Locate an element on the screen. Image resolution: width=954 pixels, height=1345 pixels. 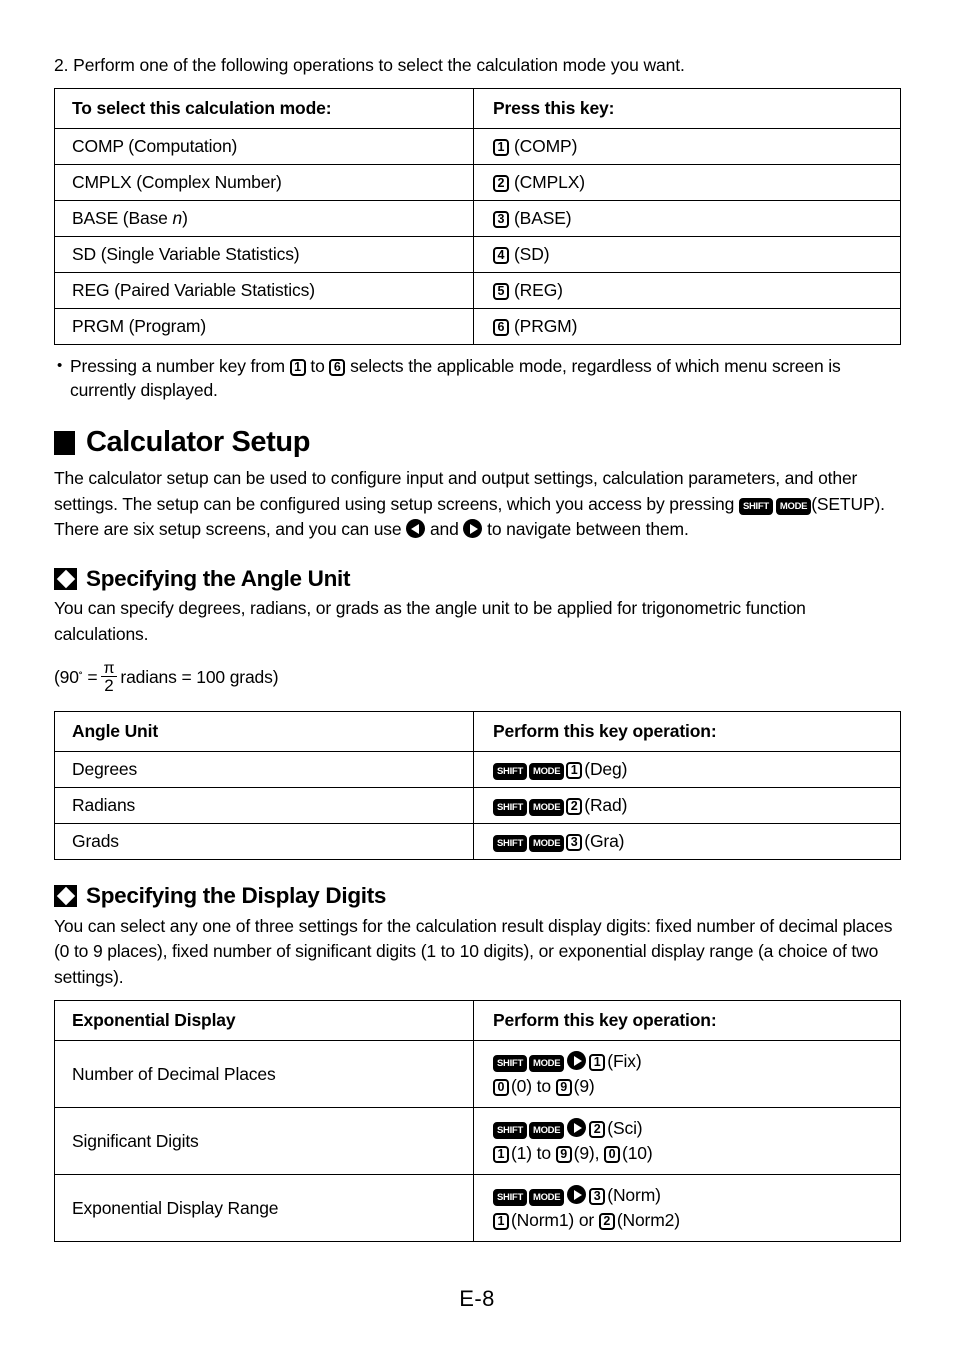
key-label: (Deg) is located at coordinates (606, 769).